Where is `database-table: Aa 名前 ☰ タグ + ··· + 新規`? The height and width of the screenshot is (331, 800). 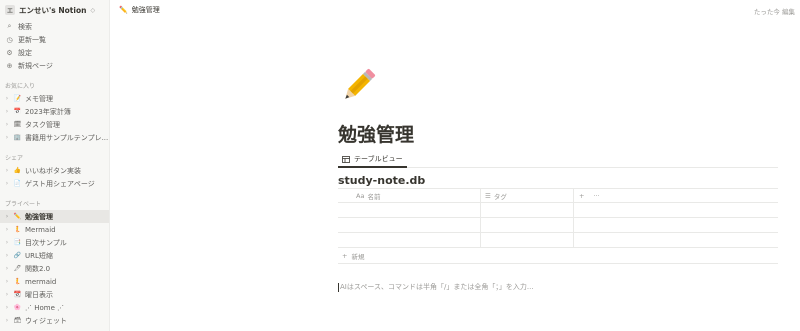 database-table: Aa 名前 ☰ タグ + ··· + 新規 is located at coordinates (558, 226).